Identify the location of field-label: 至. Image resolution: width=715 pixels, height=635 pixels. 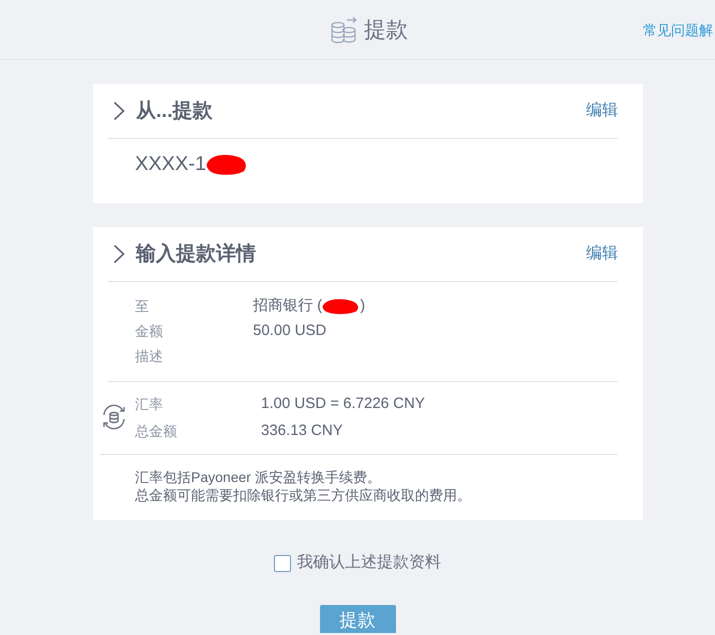
(142, 306).